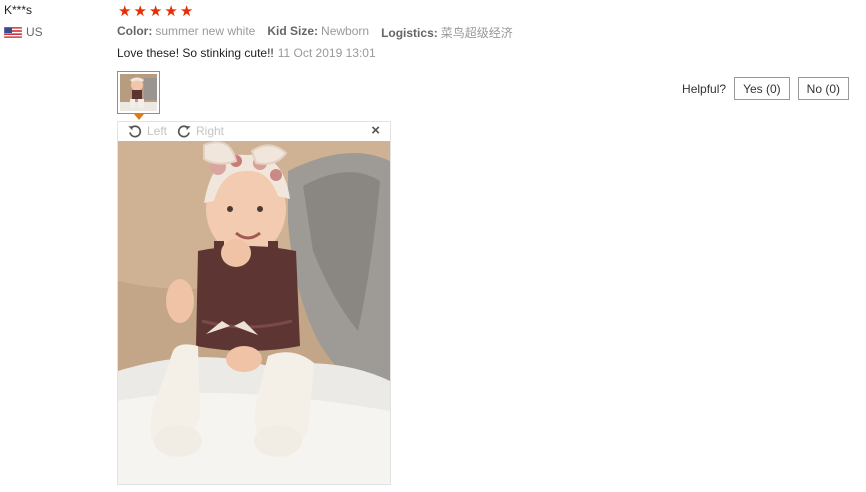 Image resolution: width=866 pixels, height=492 pixels. Describe the element at coordinates (18, 10) in the screenshot. I see `reviewer-name: K***s` at that location.